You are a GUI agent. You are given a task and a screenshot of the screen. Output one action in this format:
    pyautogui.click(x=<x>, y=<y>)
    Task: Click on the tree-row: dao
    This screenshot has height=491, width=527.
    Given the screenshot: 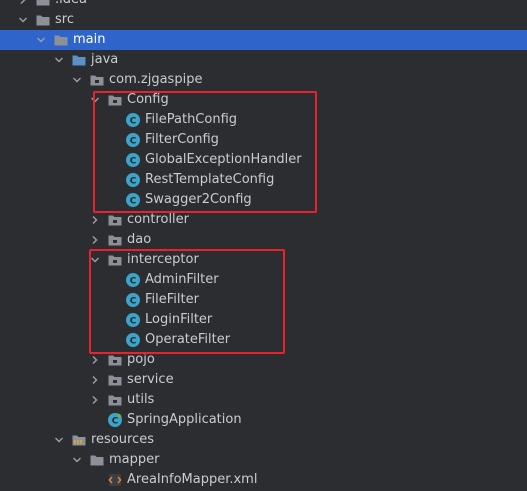 What is the action you would take?
    pyautogui.click(x=263, y=240)
    